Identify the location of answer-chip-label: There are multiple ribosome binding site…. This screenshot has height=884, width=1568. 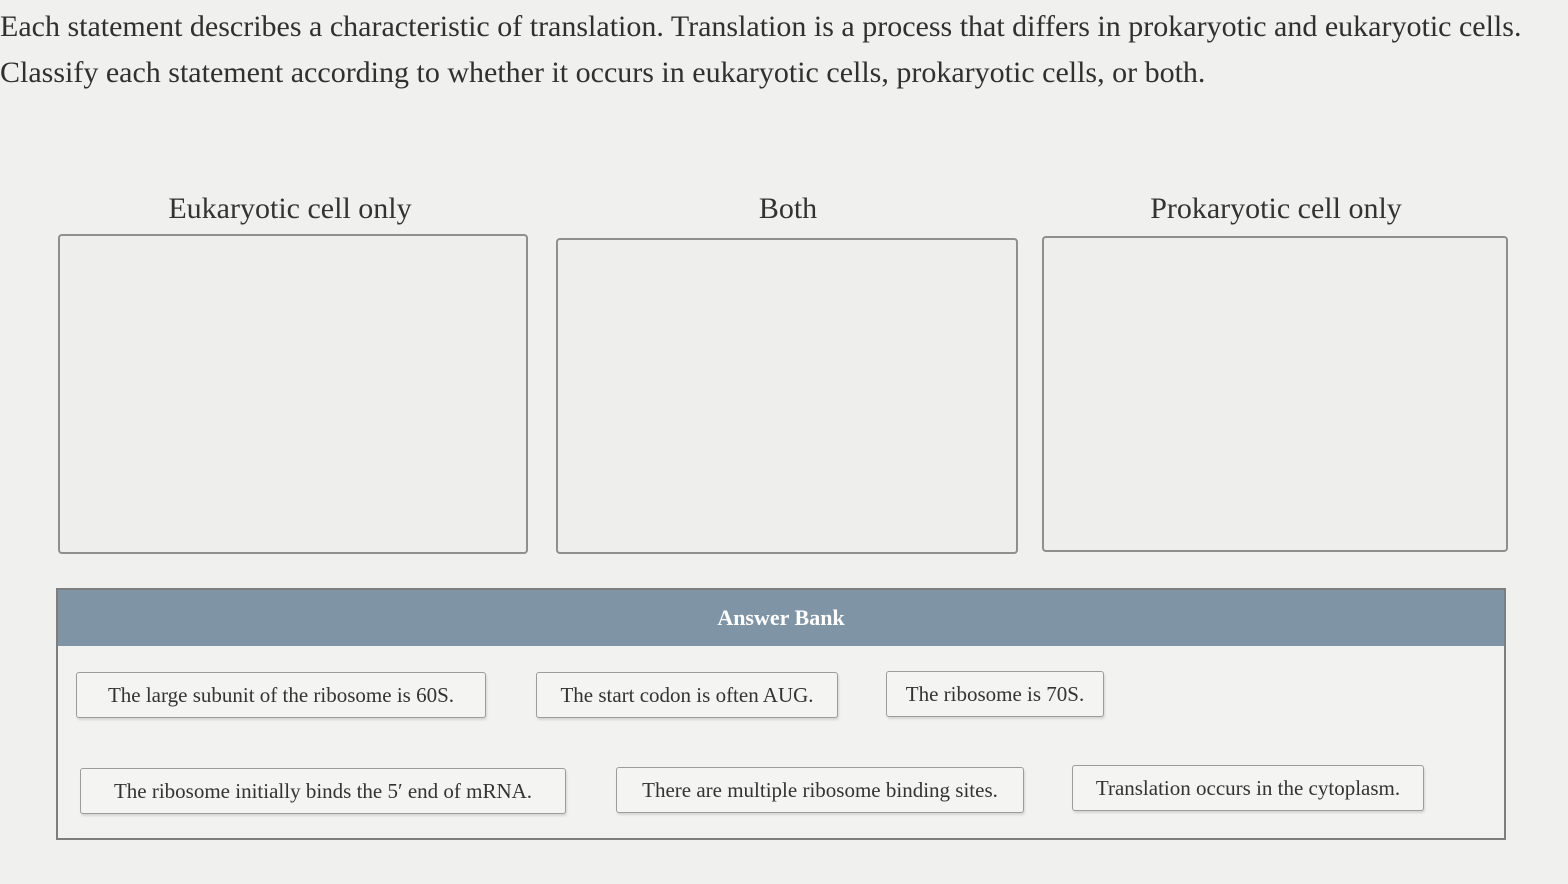
(820, 789).